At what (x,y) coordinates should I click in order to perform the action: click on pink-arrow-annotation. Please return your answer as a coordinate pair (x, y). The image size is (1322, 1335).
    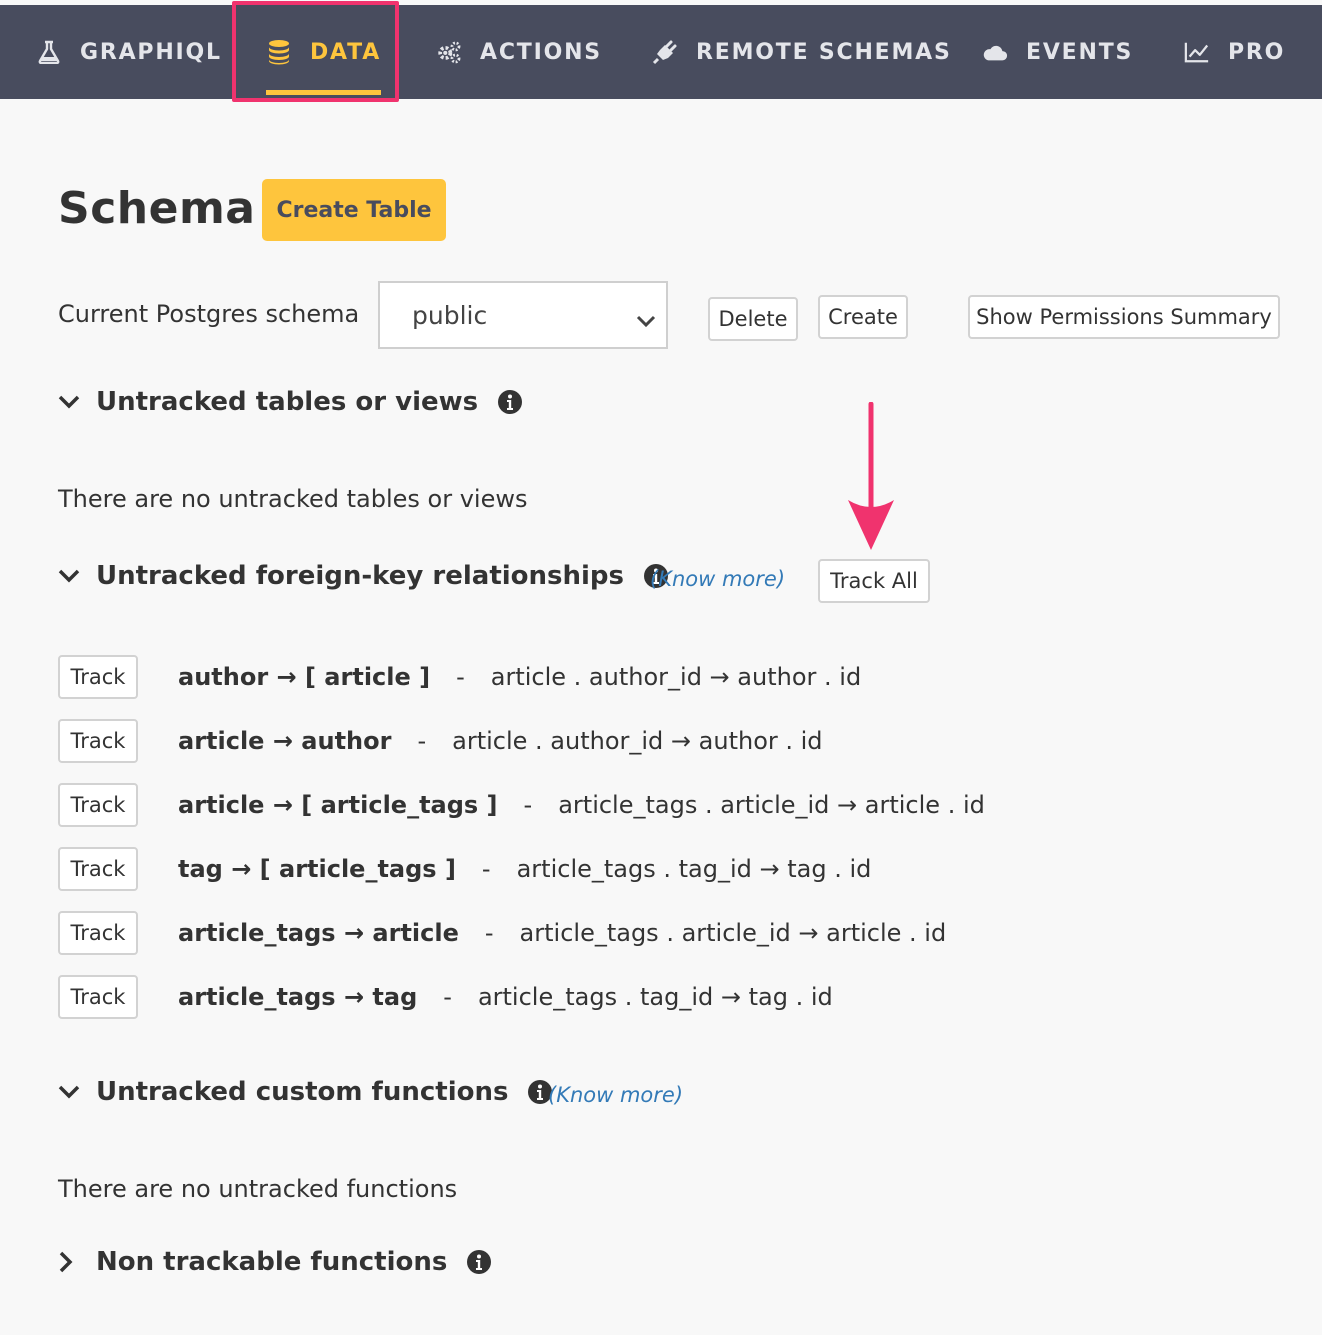
    Looking at the image, I should click on (871, 478).